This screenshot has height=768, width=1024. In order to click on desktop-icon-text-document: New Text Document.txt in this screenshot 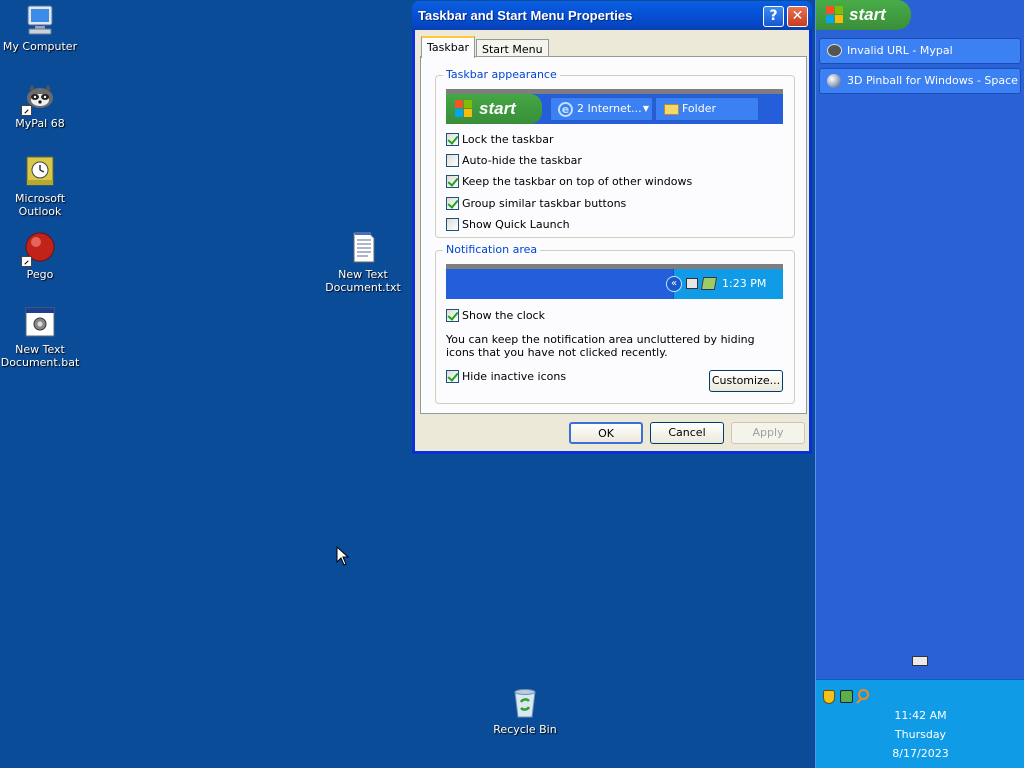, I will do `click(363, 262)`.